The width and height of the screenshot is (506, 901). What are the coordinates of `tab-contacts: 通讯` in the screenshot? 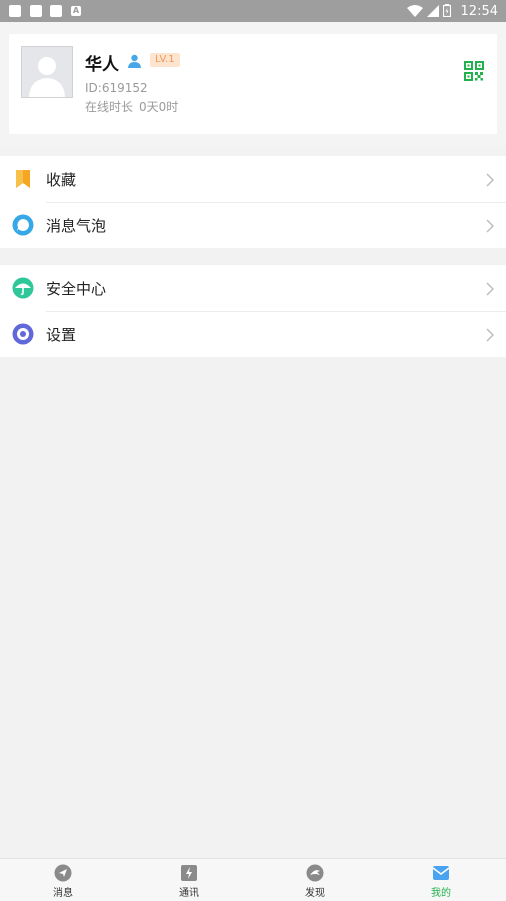 It's located at (189, 880).